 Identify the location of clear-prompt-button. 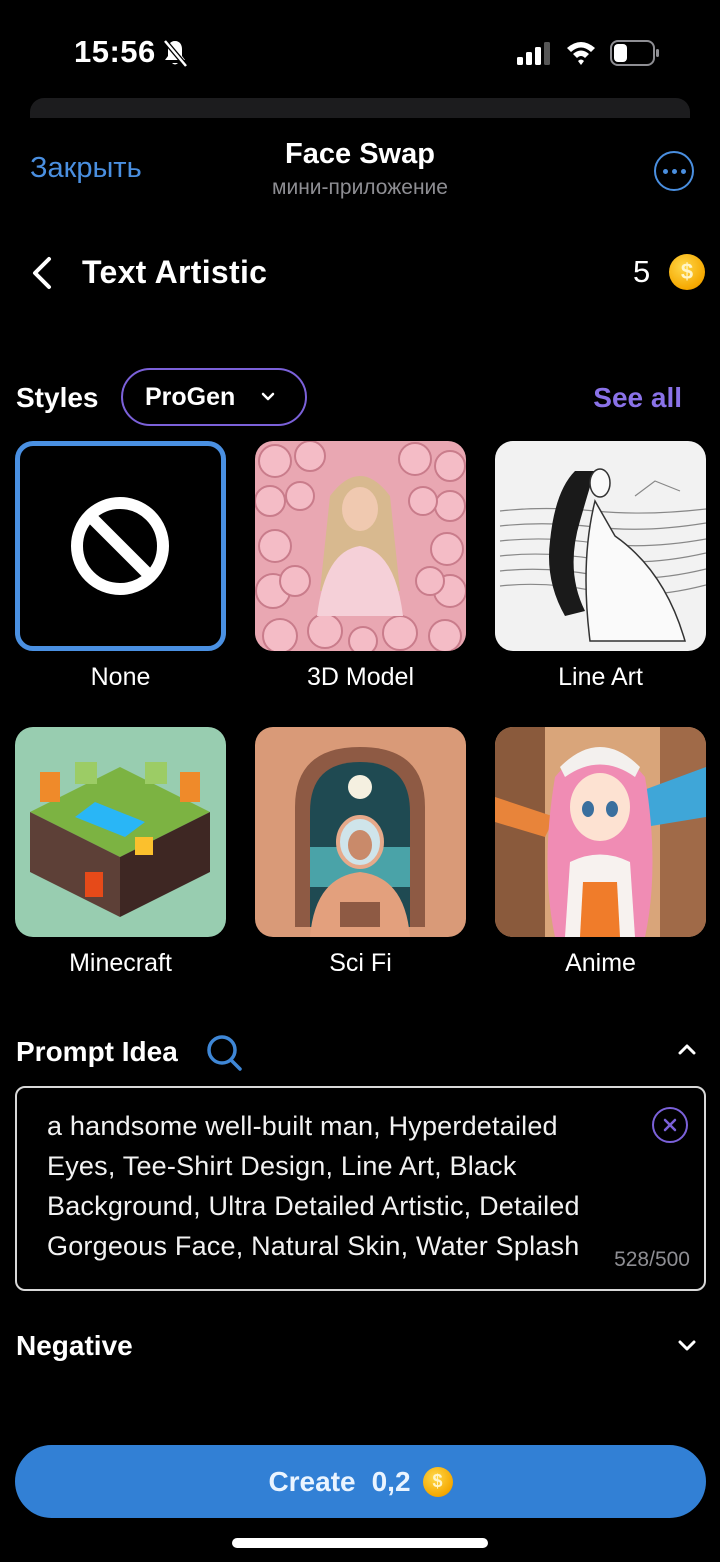
(670, 1125).